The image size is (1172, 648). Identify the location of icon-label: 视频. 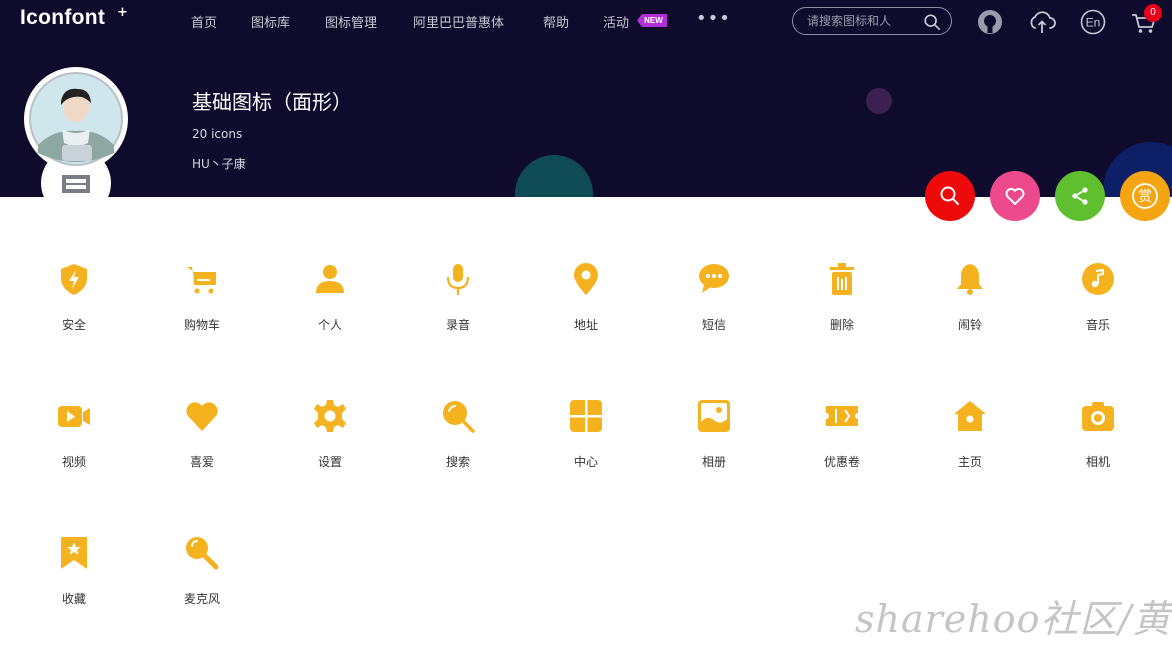
(73, 462).